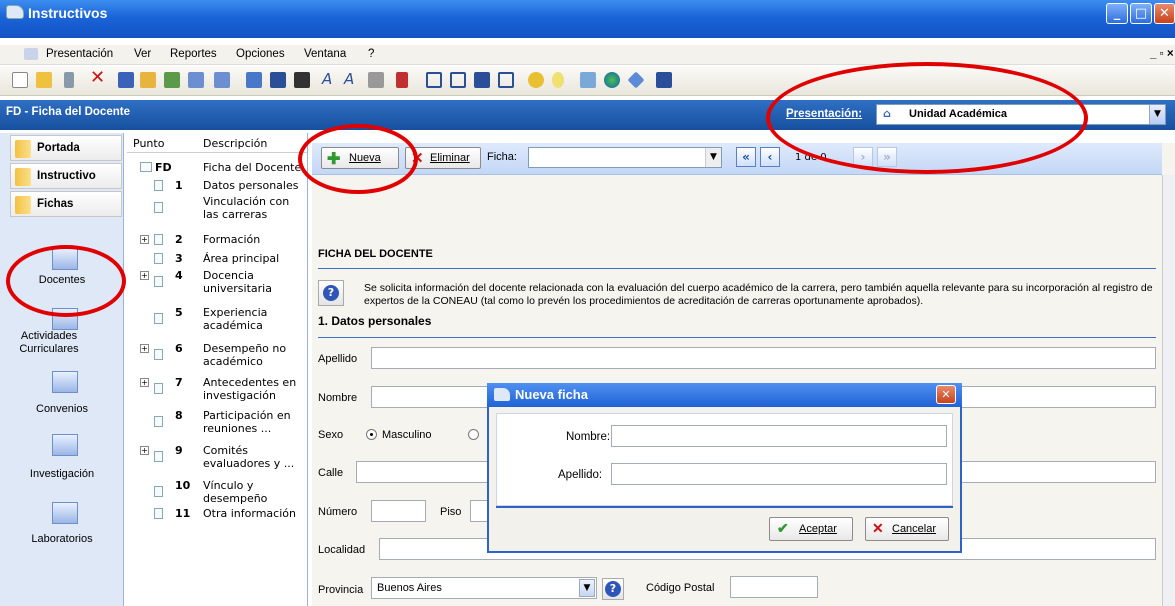 This screenshot has width=1175, height=606. Describe the element at coordinates (65, 513) in the screenshot. I see `laboratorios-icon` at that location.